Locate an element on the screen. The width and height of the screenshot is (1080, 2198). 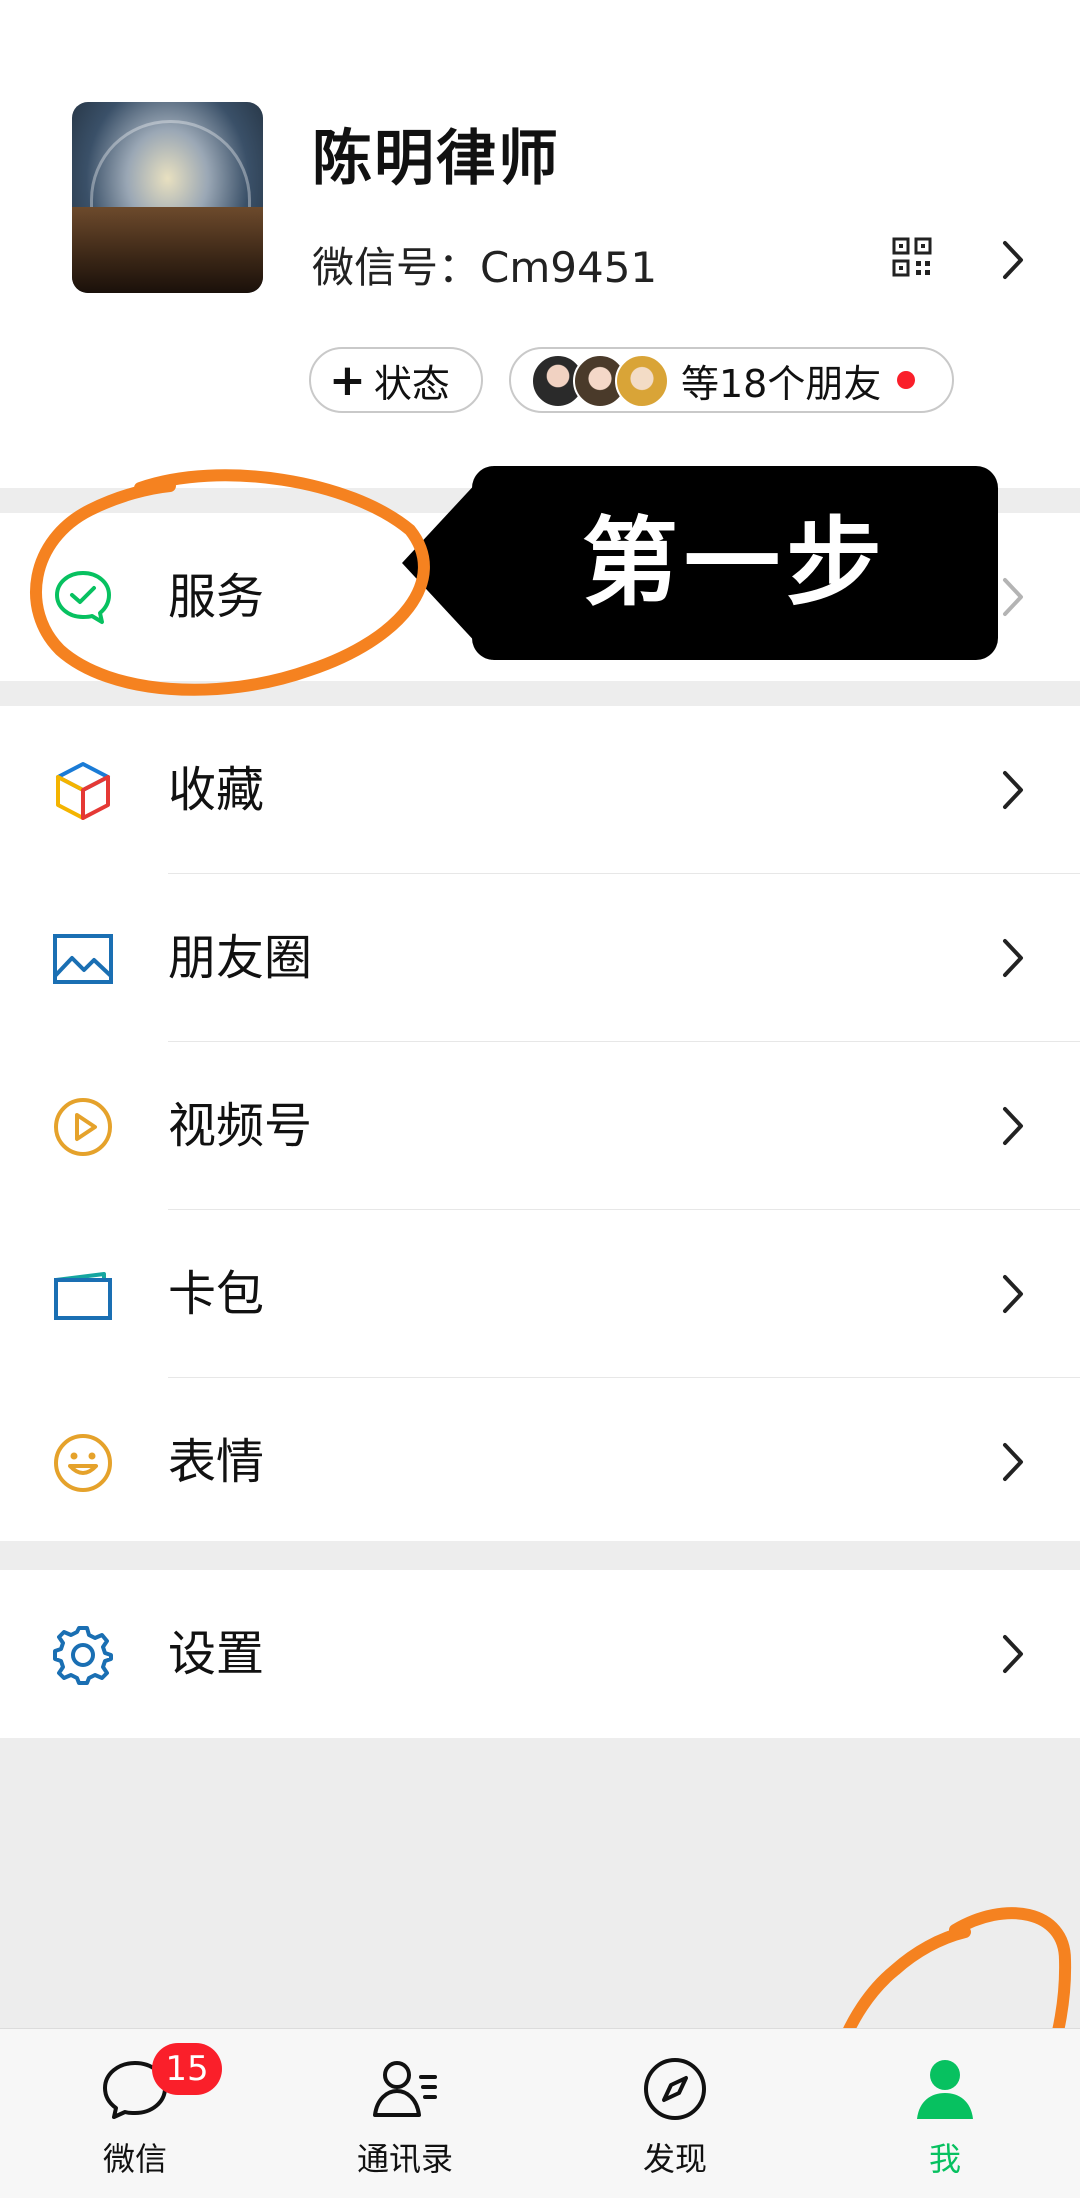
bottom-tab-bar: 15 微信 通讯录 发现 我 is located at coordinates (540, 2113).